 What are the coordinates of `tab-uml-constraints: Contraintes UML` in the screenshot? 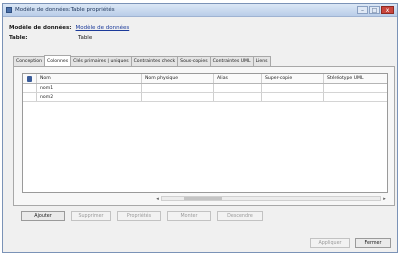 It's located at (231, 61).